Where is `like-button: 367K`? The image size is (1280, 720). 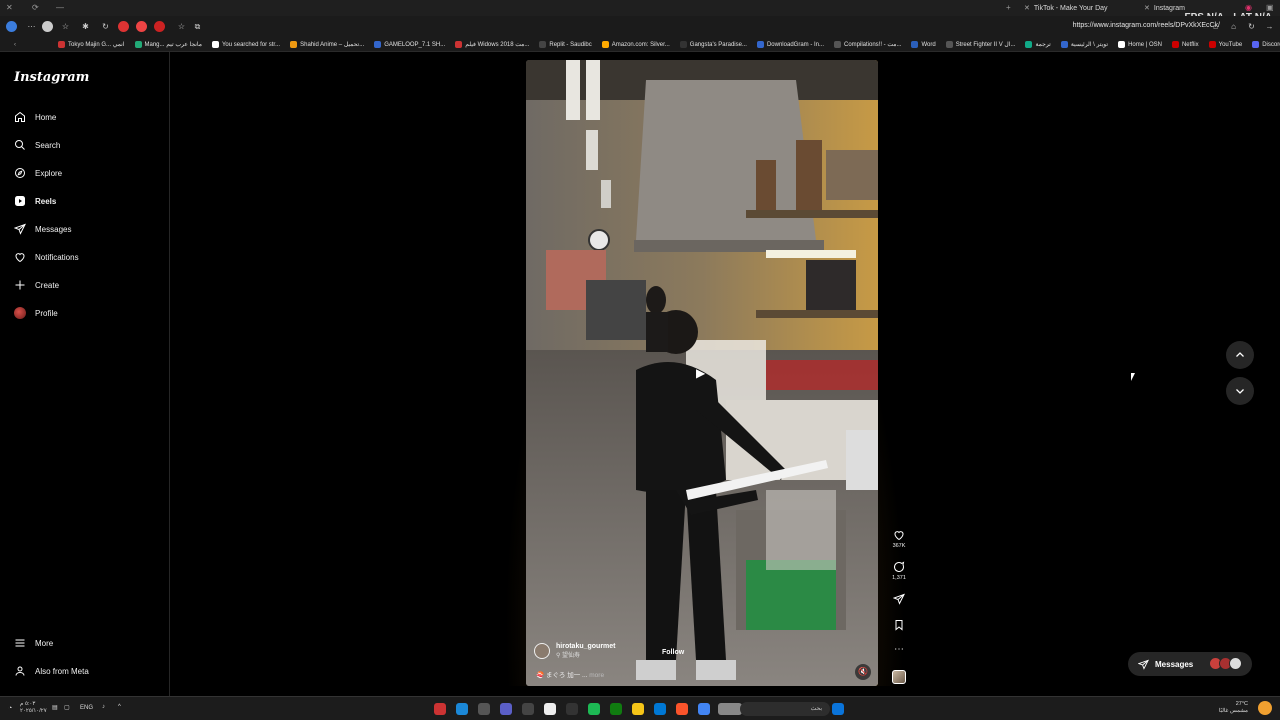 like-button: 367K is located at coordinates (899, 539).